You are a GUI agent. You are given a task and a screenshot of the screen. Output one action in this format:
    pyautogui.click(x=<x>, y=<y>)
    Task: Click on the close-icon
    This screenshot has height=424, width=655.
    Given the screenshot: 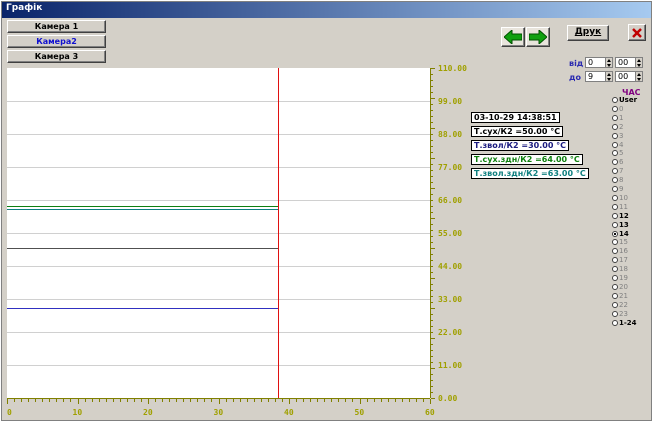 What is the action you would take?
    pyautogui.click(x=637, y=33)
    